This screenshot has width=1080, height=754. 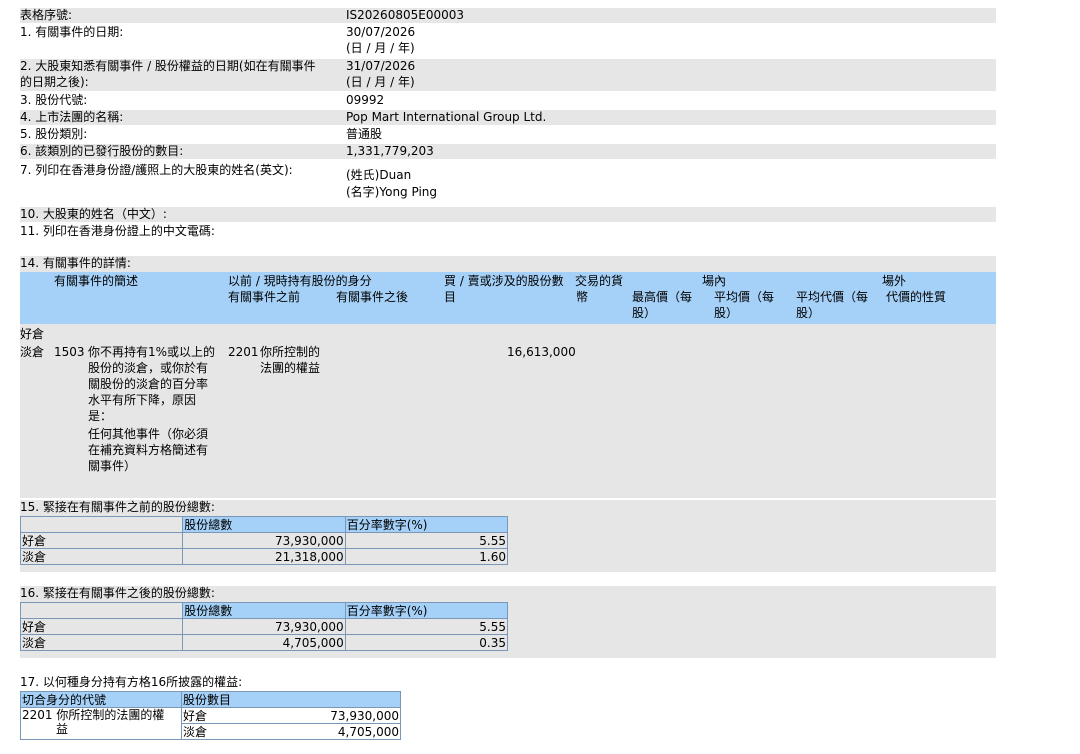 What do you see at coordinates (808, 313) in the screenshot?
I see `header-offavg-line2: 股）` at bounding box center [808, 313].